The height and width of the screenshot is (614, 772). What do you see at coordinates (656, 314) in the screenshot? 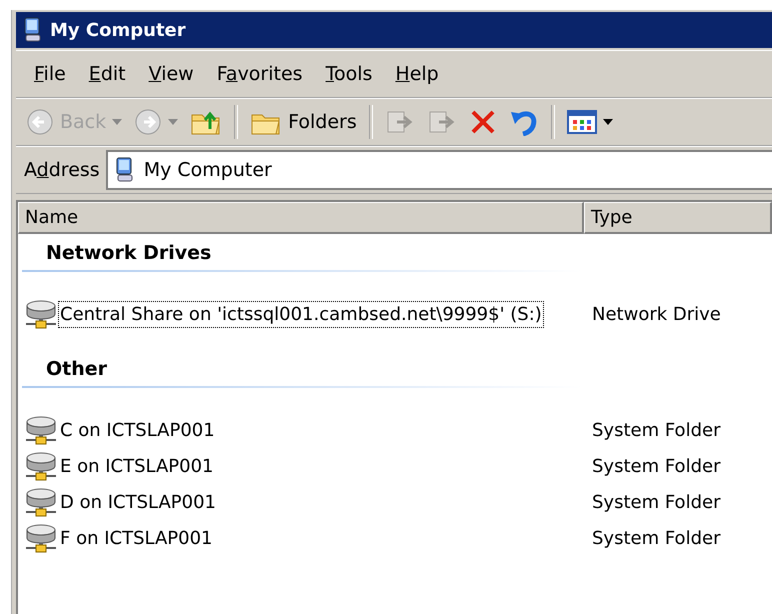
I see `file-type: Network Drive` at bounding box center [656, 314].